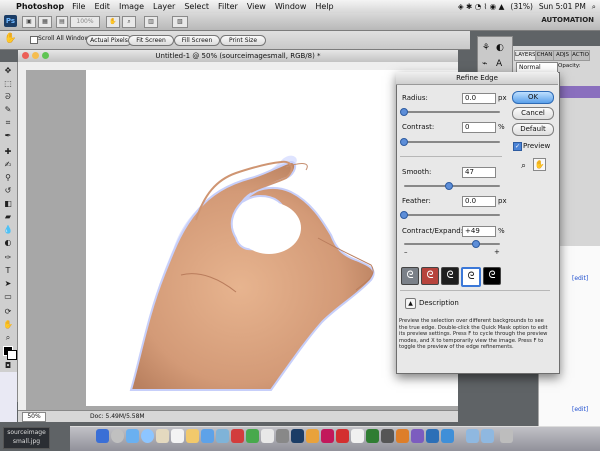  I want to click on black-background-preview-icon: ᘓ, so click(450, 276).